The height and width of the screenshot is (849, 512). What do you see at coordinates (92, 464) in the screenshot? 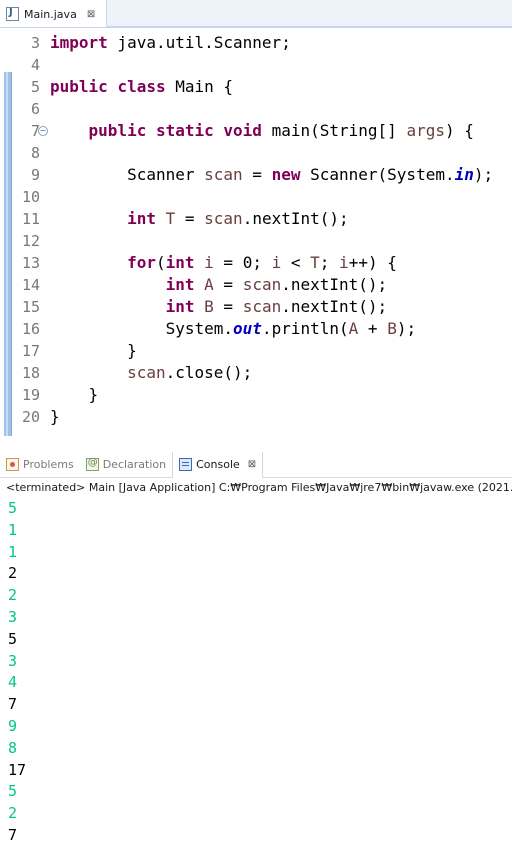
I see `declaration-icon` at bounding box center [92, 464].